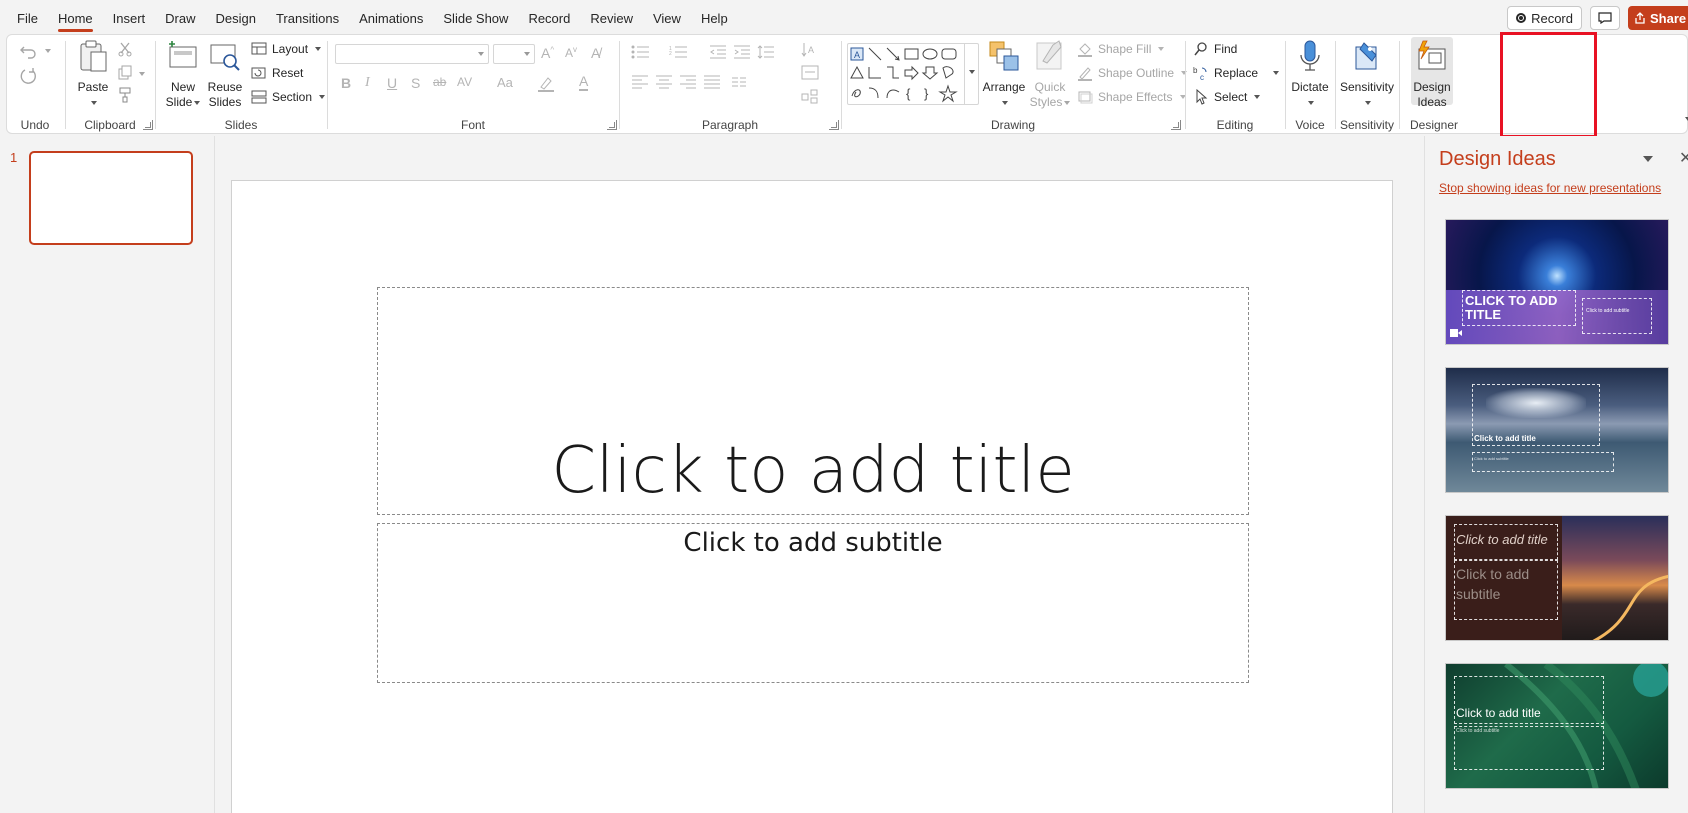 This screenshot has width=1688, height=813. Describe the element at coordinates (29, 76) in the screenshot. I see `redo-icon` at that location.